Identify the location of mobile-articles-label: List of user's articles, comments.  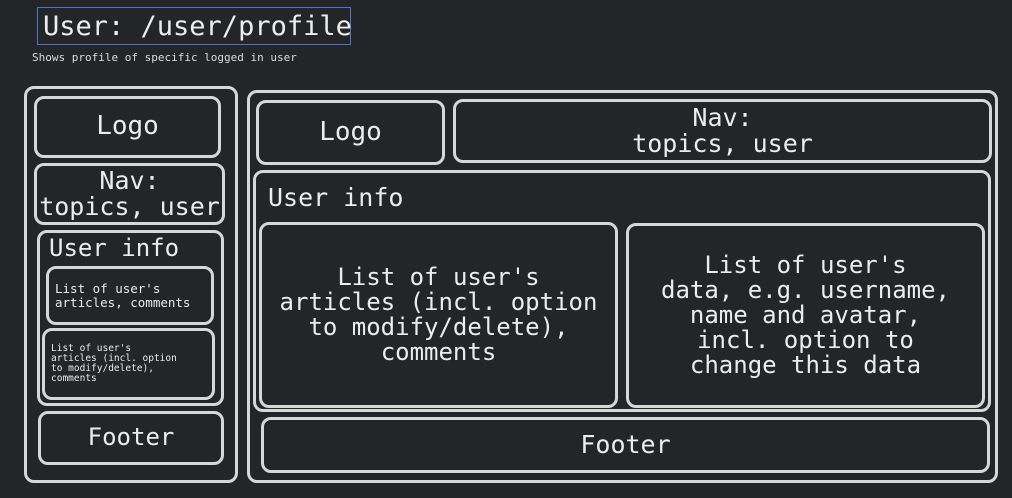
(123, 295).